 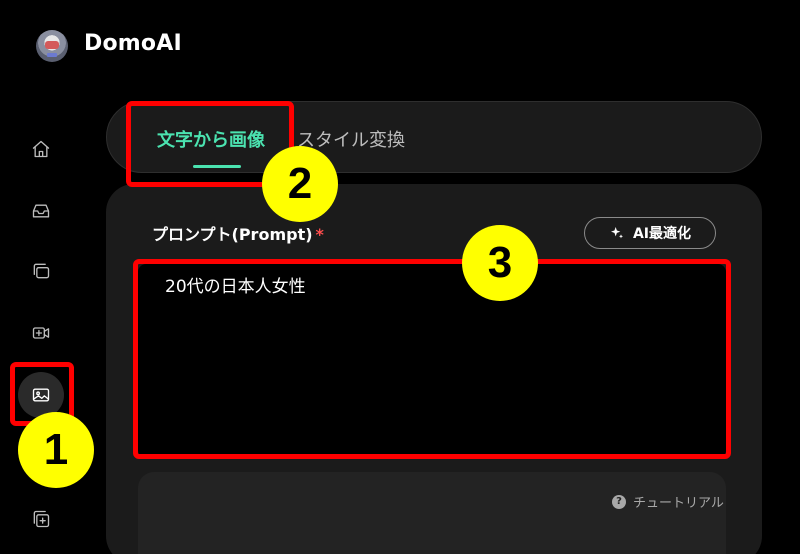 I want to click on annotation-badge-2: 2, so click(x=300, y=184).